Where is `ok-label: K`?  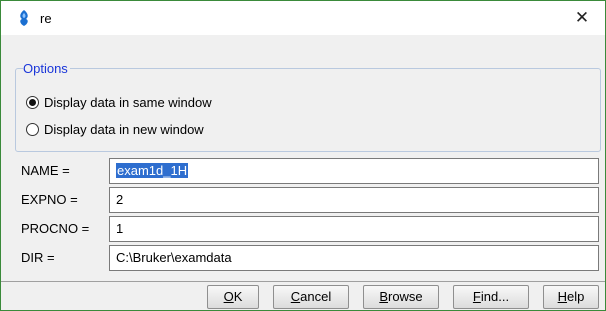
ok-label: K is located at coordinates (238, 296).